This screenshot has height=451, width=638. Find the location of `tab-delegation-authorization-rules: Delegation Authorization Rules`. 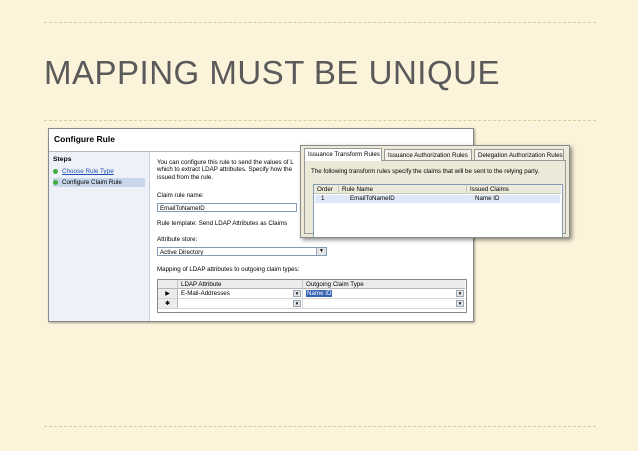

tab-delegation-authorization-rules: Delegation Authorization Rules is located at coordinates (519, 154).